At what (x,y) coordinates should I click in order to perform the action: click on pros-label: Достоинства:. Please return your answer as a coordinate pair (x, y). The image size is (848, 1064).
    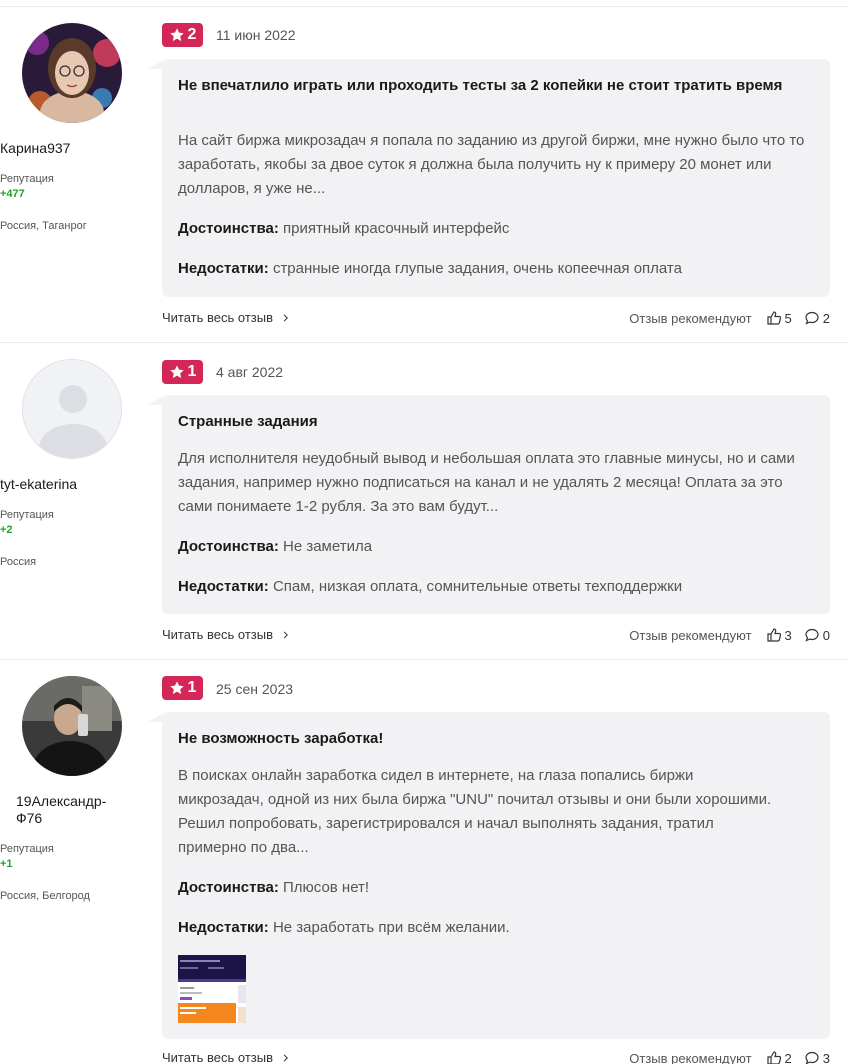
    Looking at the image, I should click on (228, 887).